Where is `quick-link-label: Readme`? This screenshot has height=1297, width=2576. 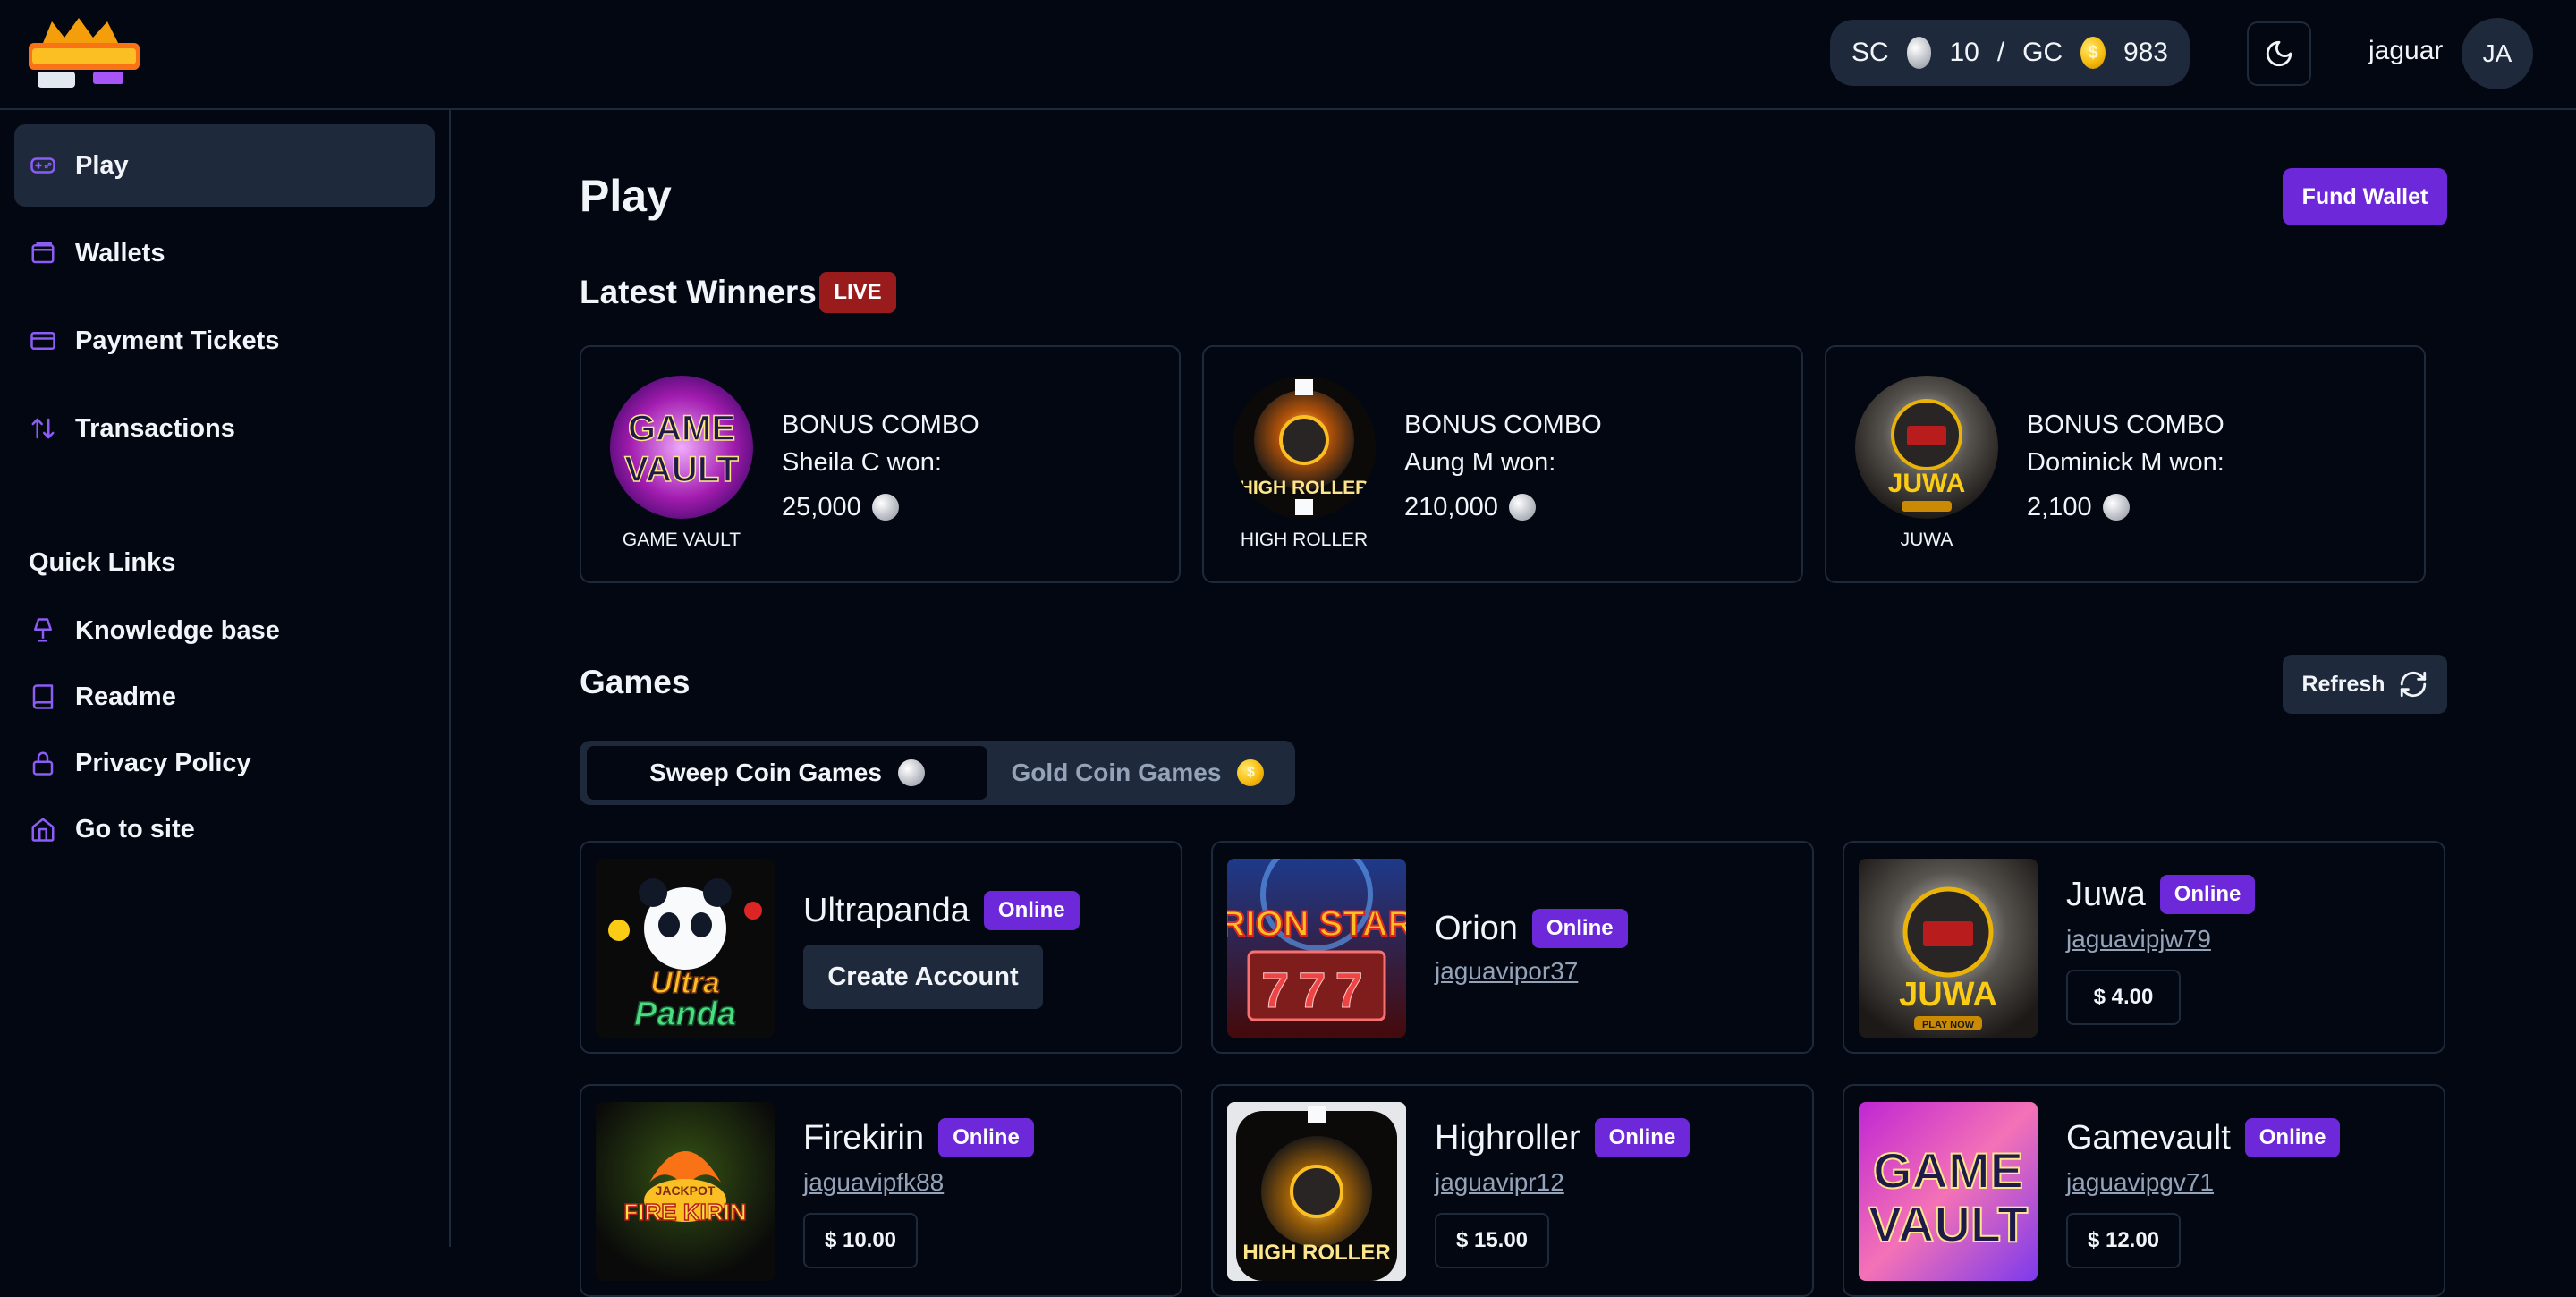 quick-link-label: Readme is located at coordinates (125, 696).